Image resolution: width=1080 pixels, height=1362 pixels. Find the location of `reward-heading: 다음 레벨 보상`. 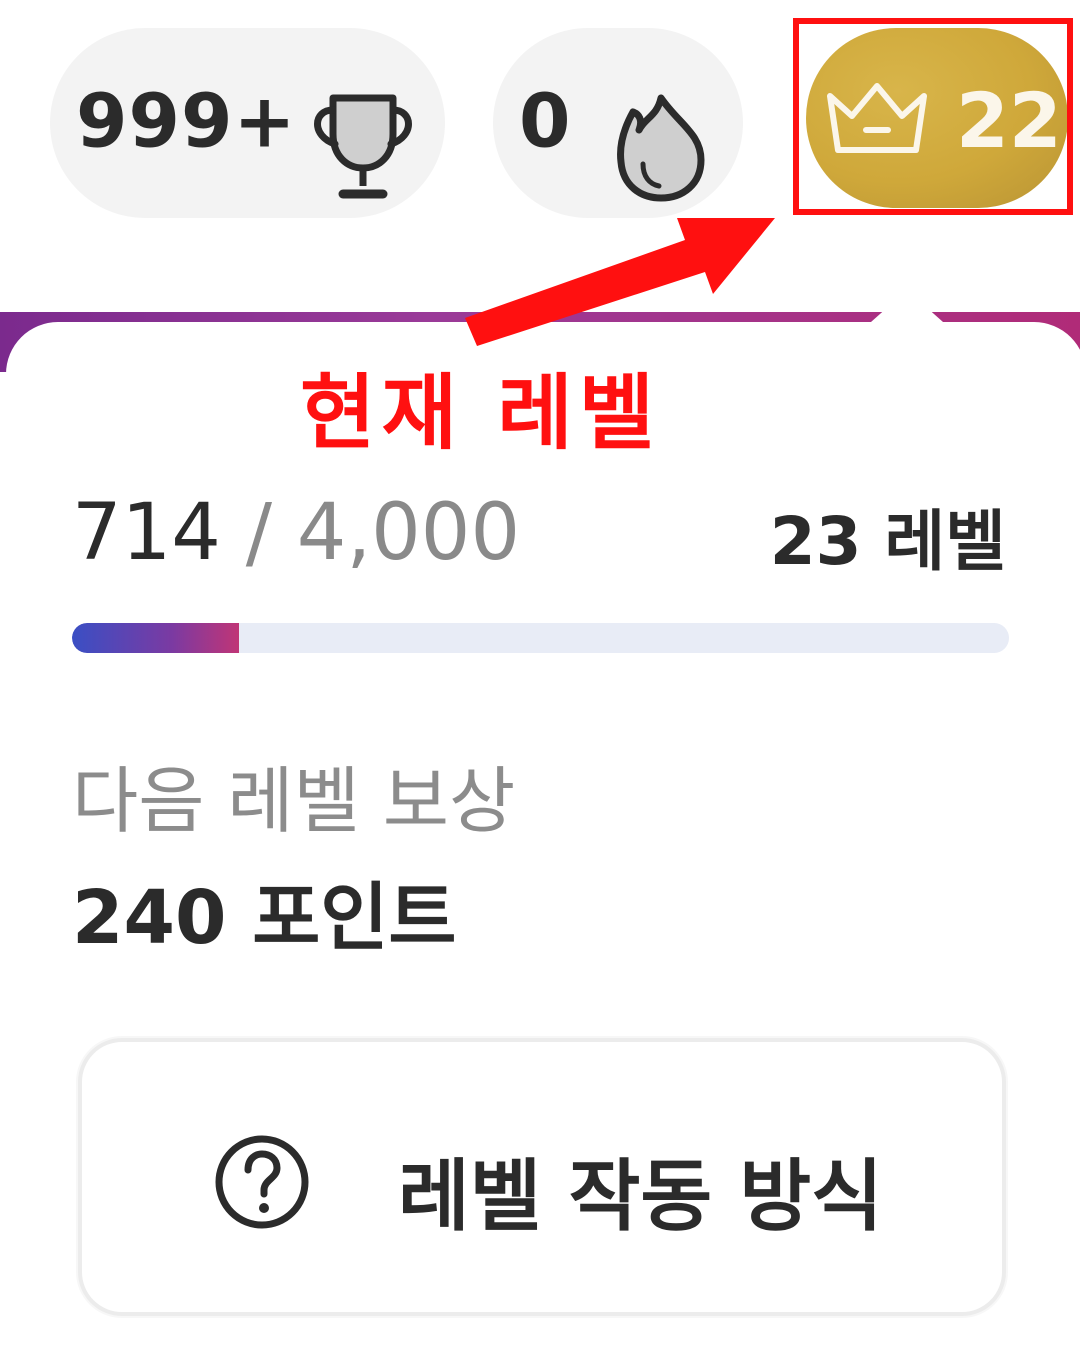

reward-heading: 다음 레벨 보상 is located at coordinates (294, 801).